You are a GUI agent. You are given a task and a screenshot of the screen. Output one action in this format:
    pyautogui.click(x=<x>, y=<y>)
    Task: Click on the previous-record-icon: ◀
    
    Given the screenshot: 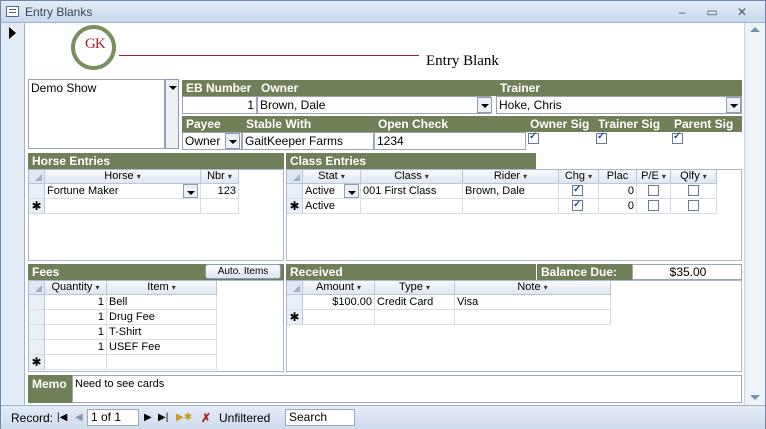 What is the action you would take?
    pyautogui.click(x=79, y=418)
    